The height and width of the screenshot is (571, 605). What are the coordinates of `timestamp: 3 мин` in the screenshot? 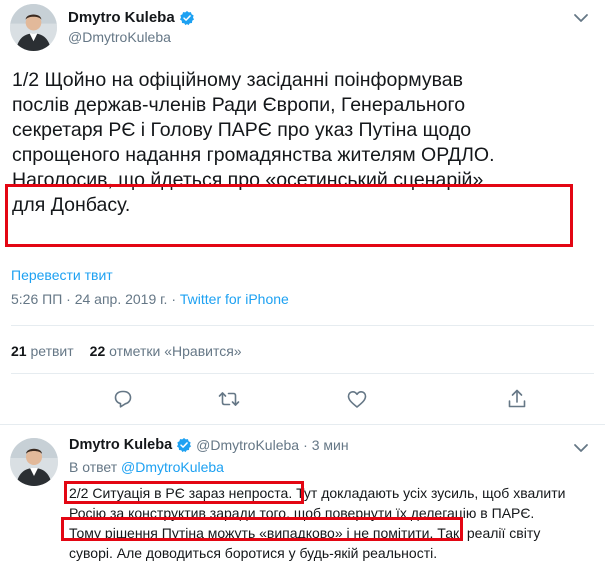 It's located at (330, 445).